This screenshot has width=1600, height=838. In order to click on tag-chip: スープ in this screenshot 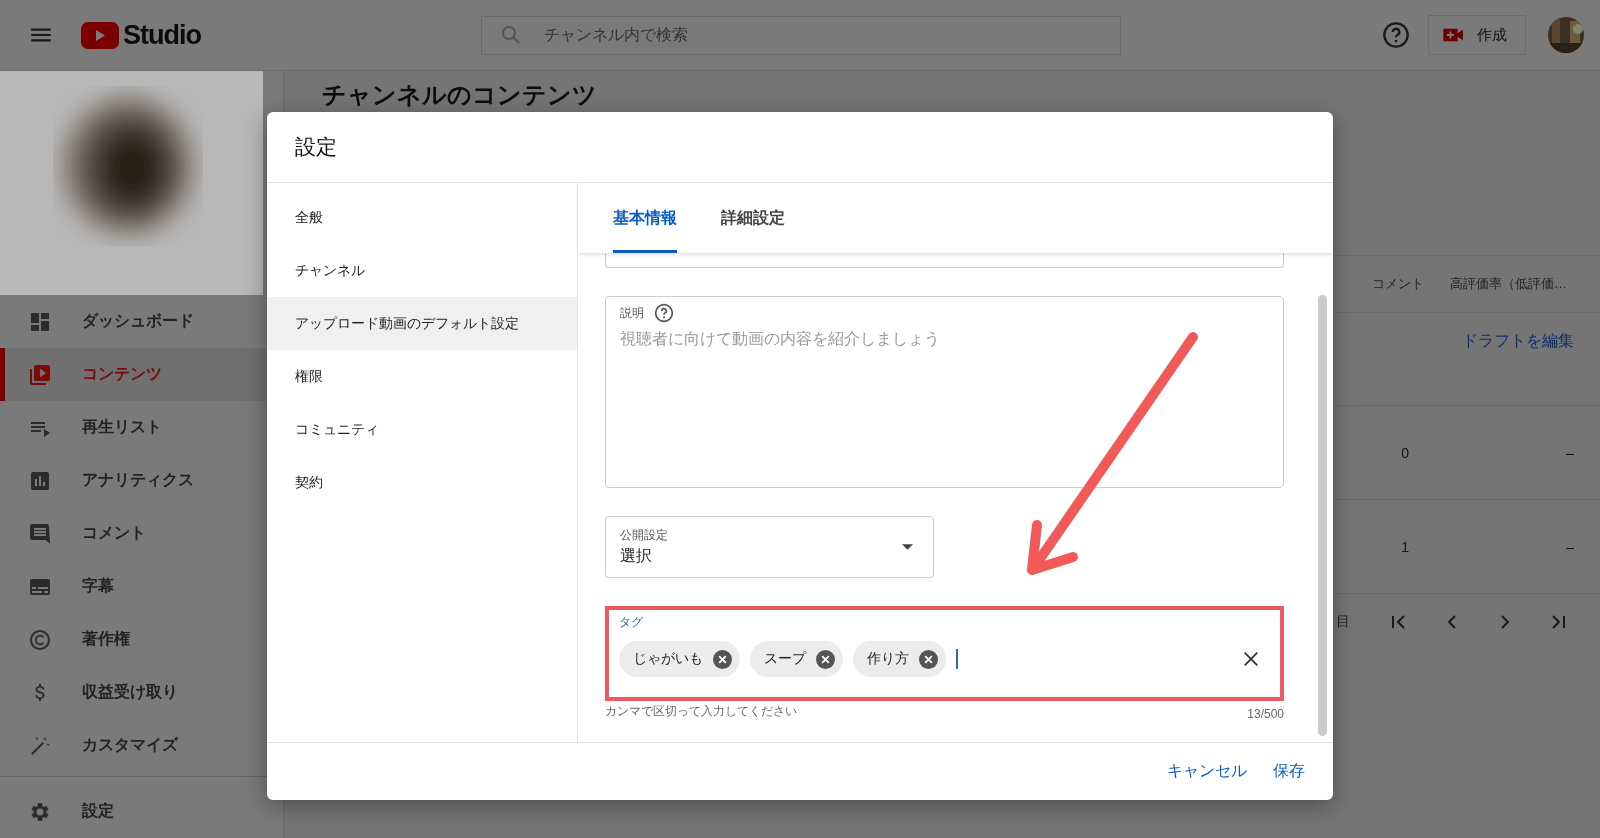, I will do `click(796, 659)`.